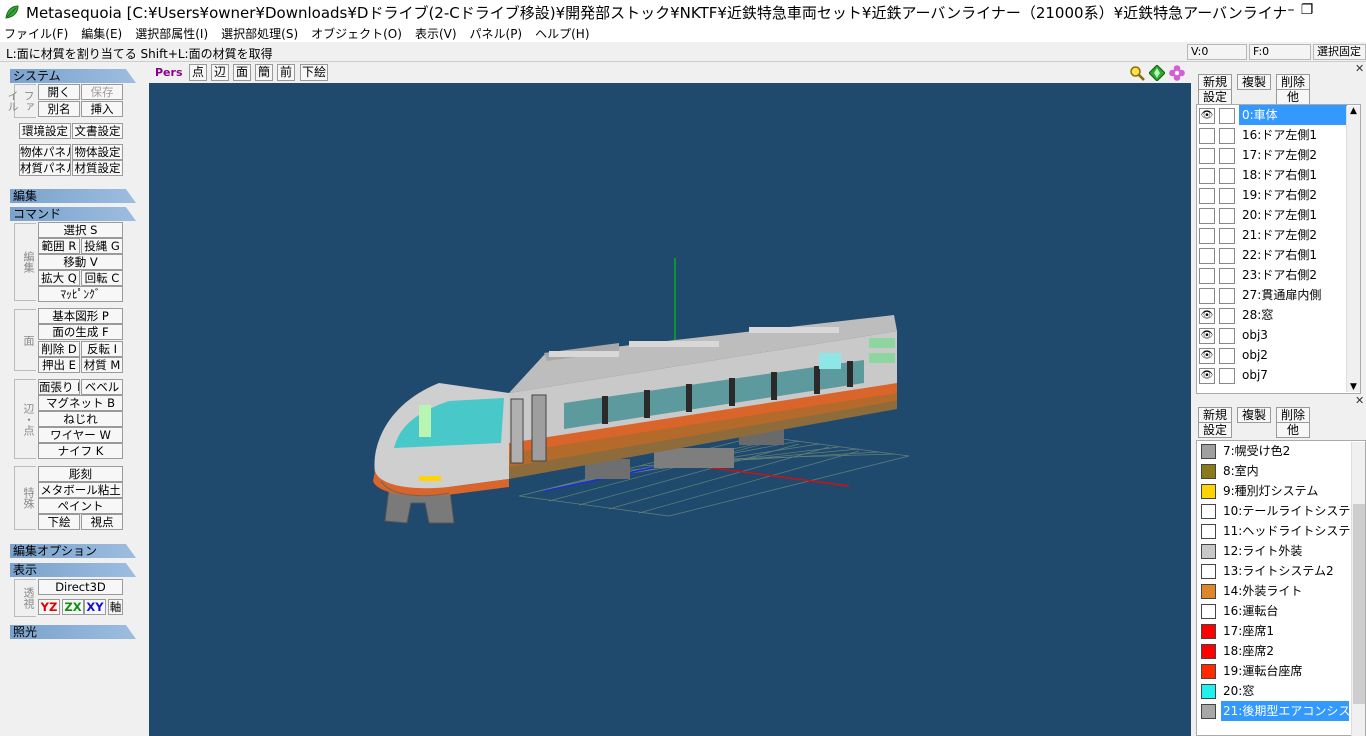 Image resolution: width=1366 pixels, height=736 pixels. Describe the element at coordinates (1215, 430) in the screenshot. I see `material-settings-button: 設定` at that location.